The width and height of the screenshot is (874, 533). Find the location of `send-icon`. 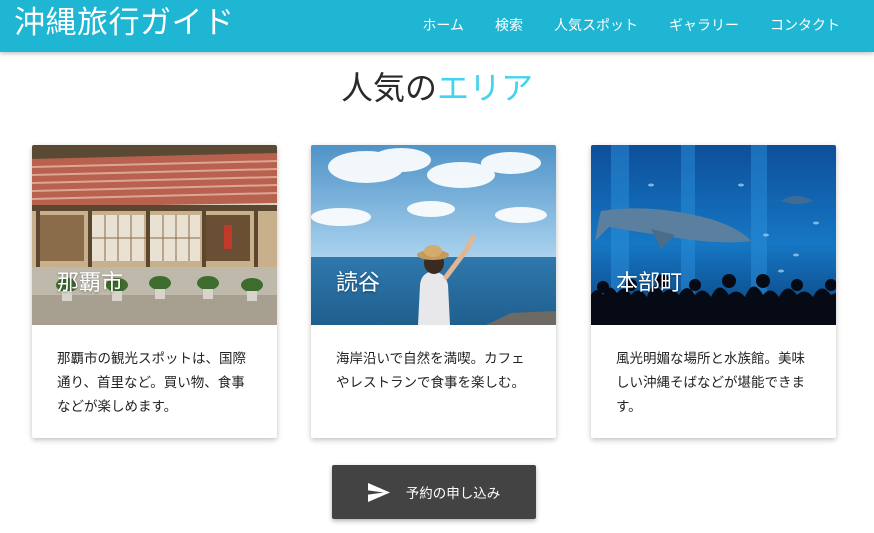

send-icon is located at coordinates (378, 492).